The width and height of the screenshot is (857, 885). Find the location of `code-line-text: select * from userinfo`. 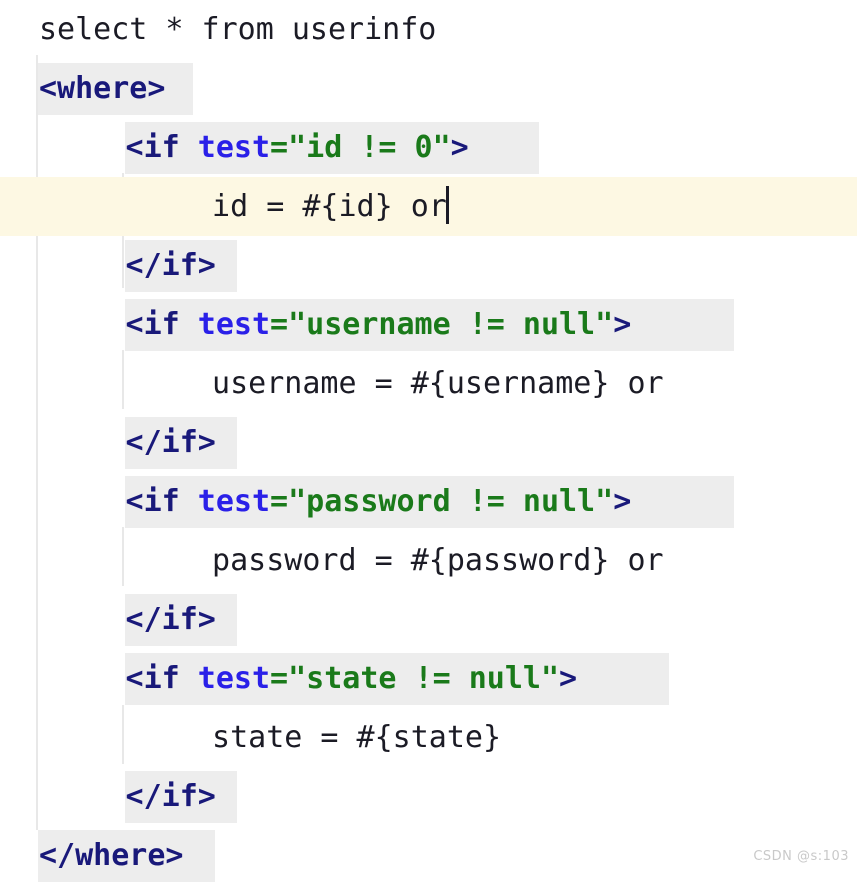

code-line-text: select * from userinfo is located at coordinates (237, 29).